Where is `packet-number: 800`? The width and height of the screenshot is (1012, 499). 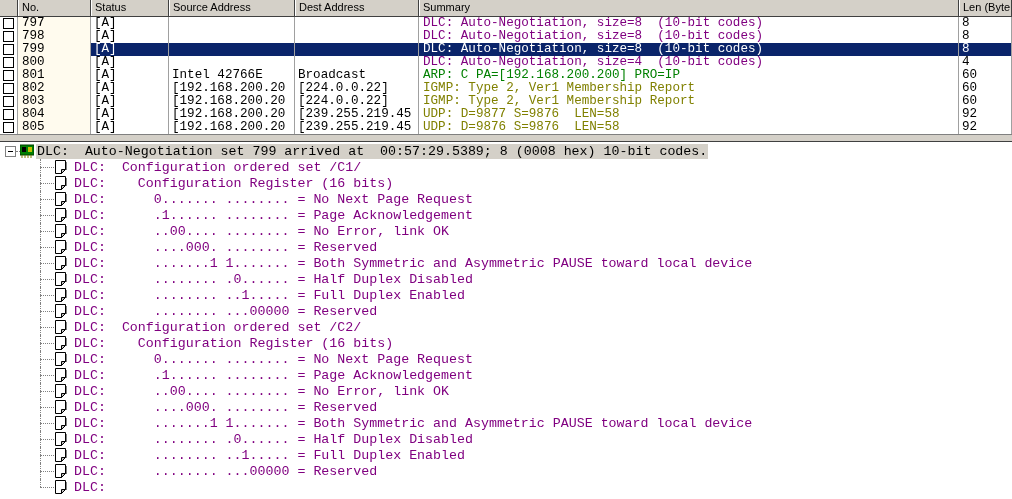
packet-number: 800 is located at coordinates (54, 62).